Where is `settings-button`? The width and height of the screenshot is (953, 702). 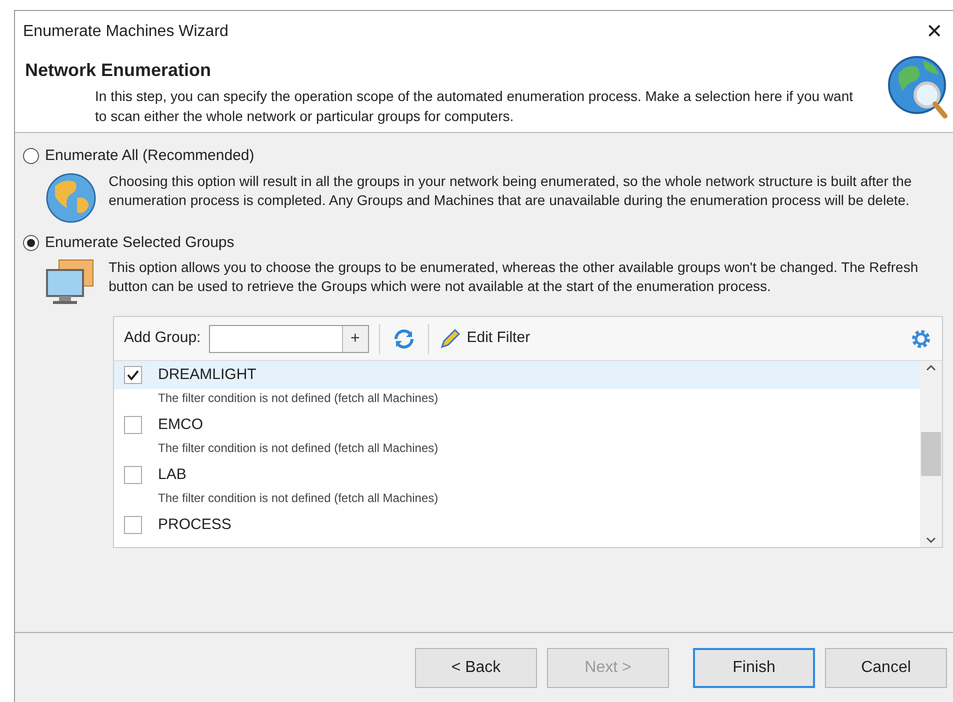
settings-button is located at coordinates (921, 339).